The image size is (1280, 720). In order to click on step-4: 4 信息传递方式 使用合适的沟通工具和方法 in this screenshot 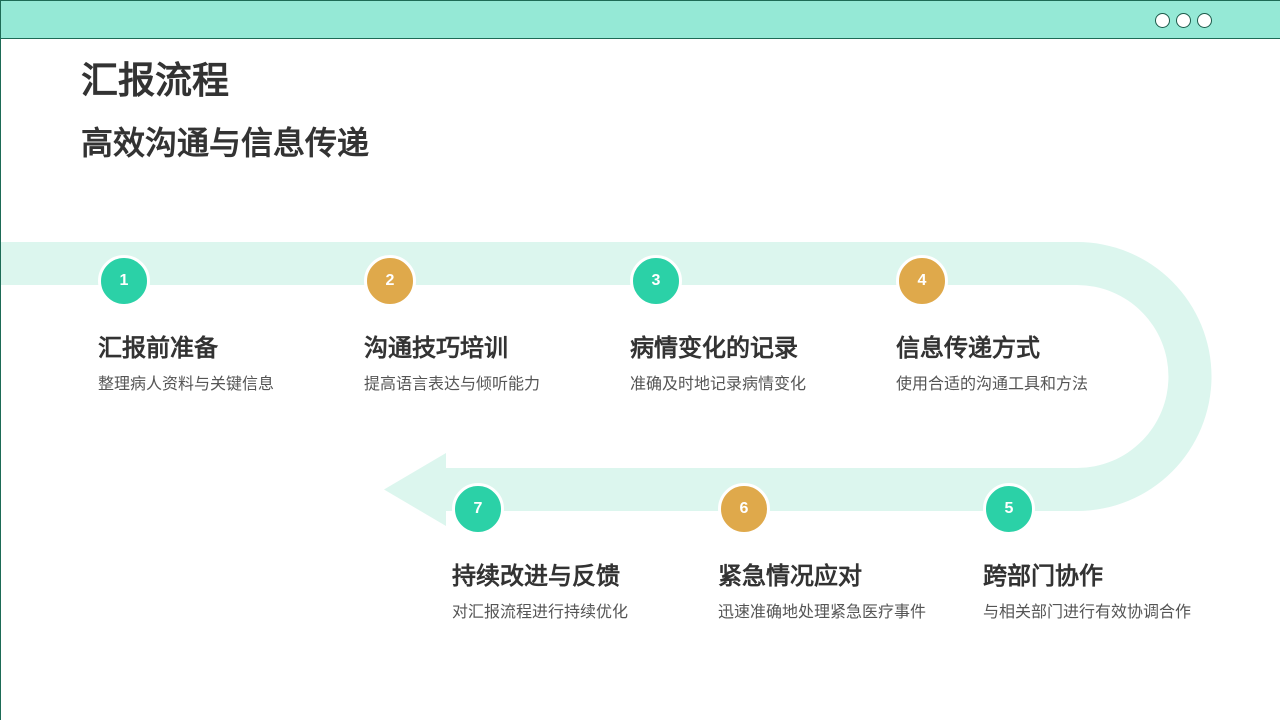, I will do `click(1026, 330)`.